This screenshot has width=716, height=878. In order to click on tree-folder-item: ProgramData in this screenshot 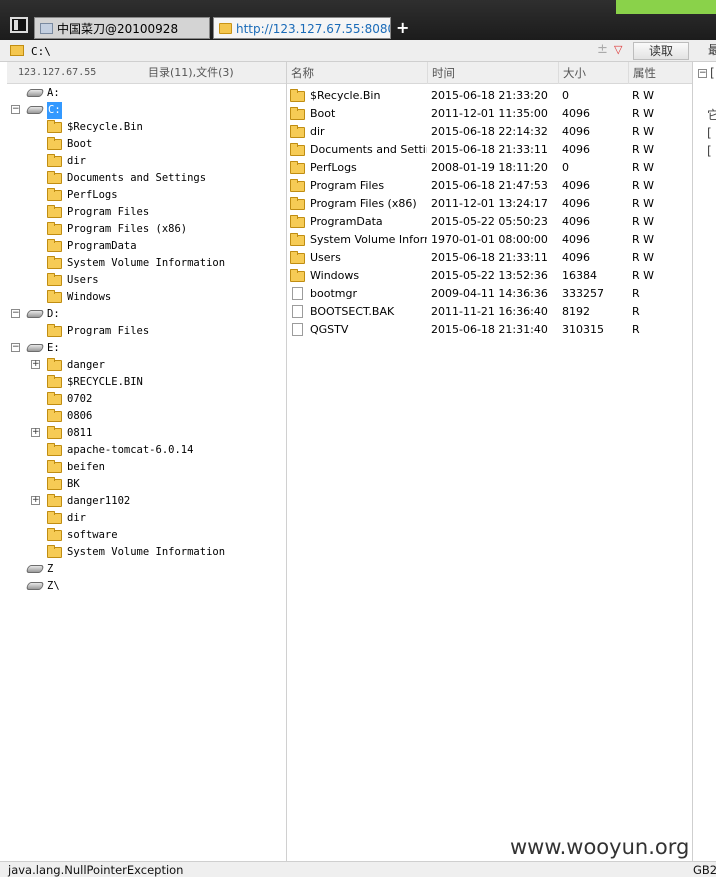, I will do `click(156, 246)`.